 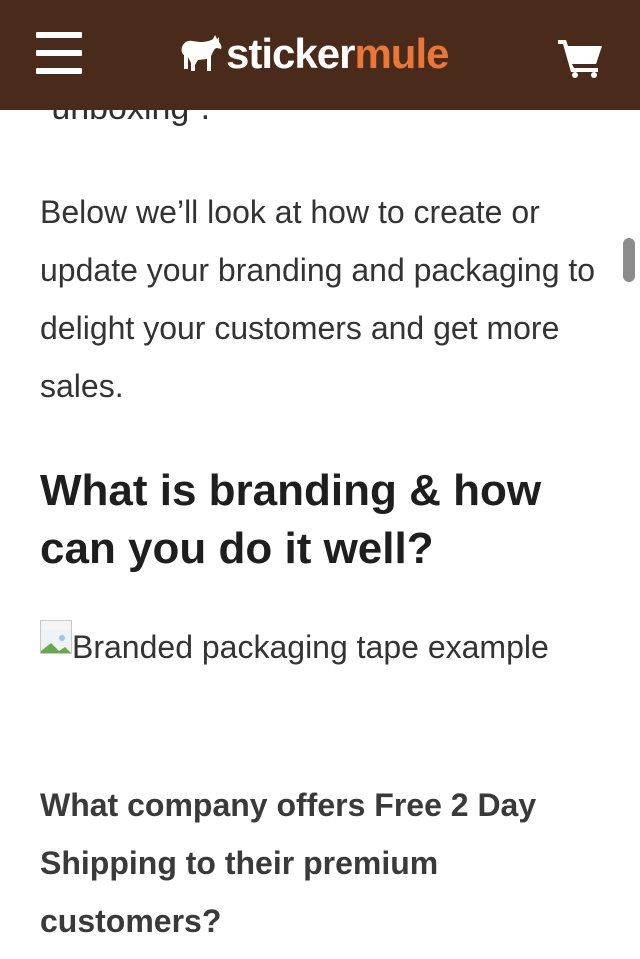 What do you see at coordinates (201, 53) in the screenshot?
I see `mule-logo-icon` at bounding box center [201, 53].